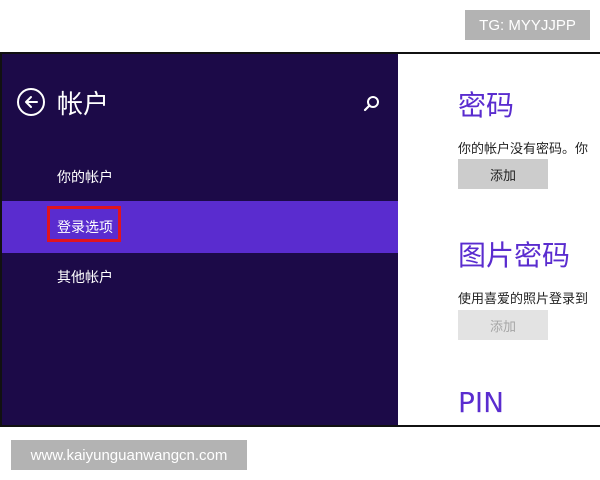 This screenshot has width=600, height=480. Describe the element at coordinates (85, 278) in the screenshot. I see `nav-item-label: 其他帐户` at that location.